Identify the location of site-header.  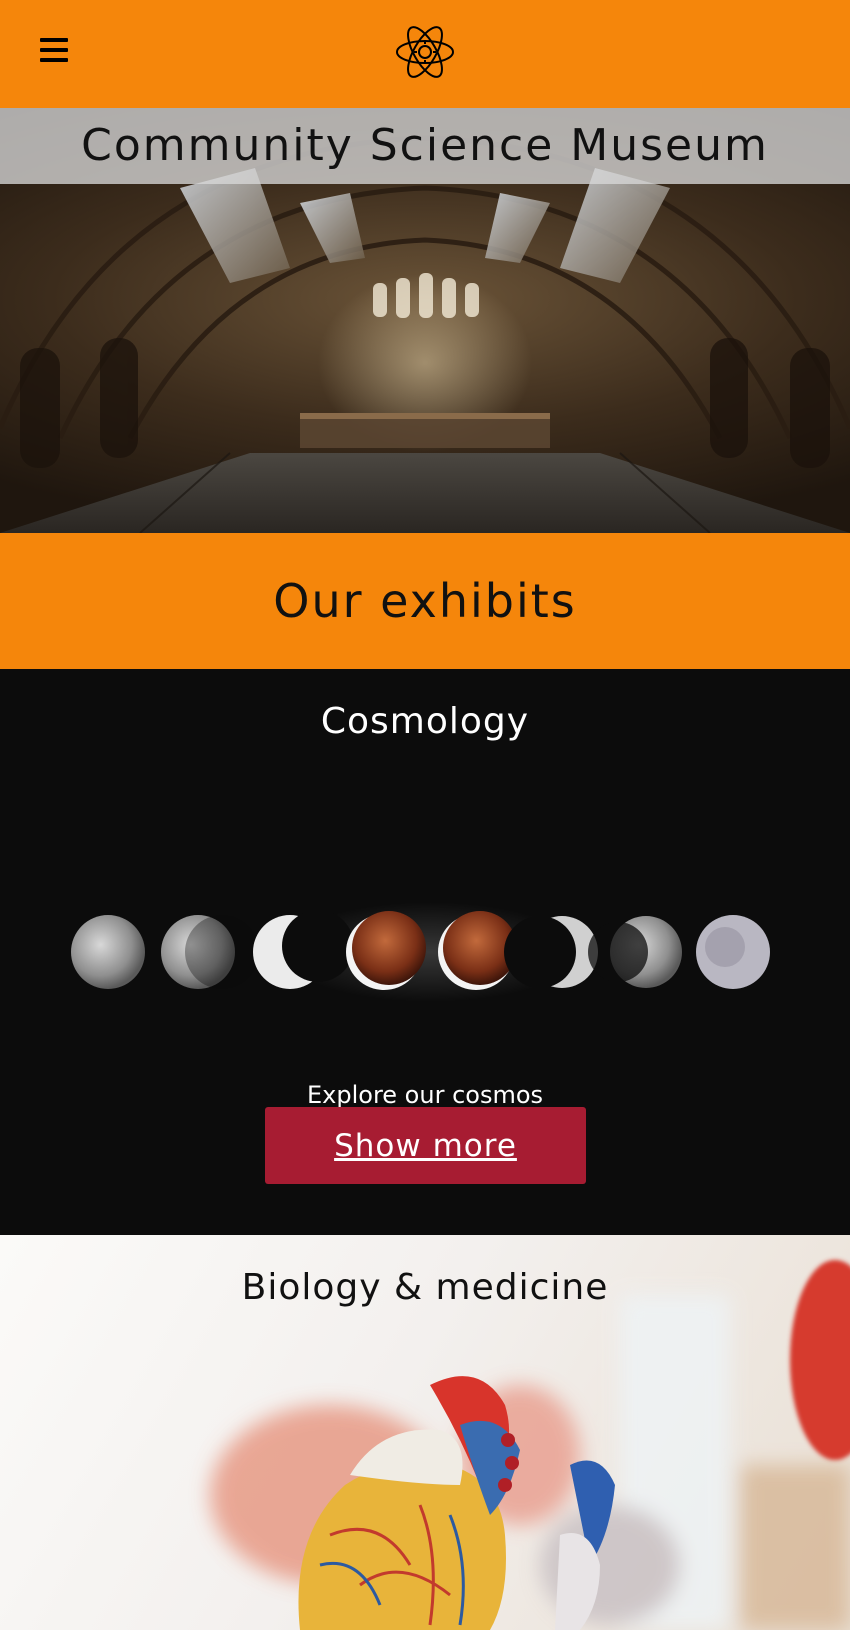
(425, 54).